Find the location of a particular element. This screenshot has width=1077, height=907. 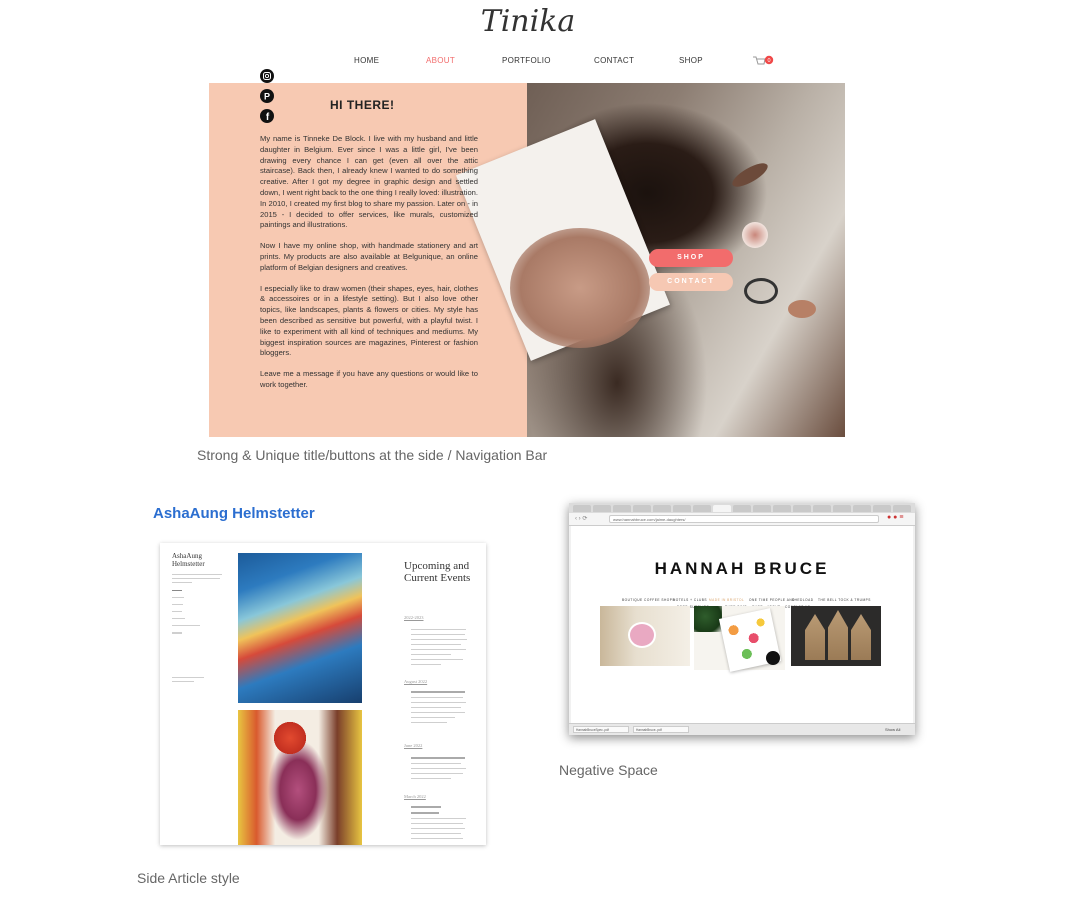

hannah-nav-item: BOUTIQUE COFFEE SHOPS is located at coordinates (648, 600).